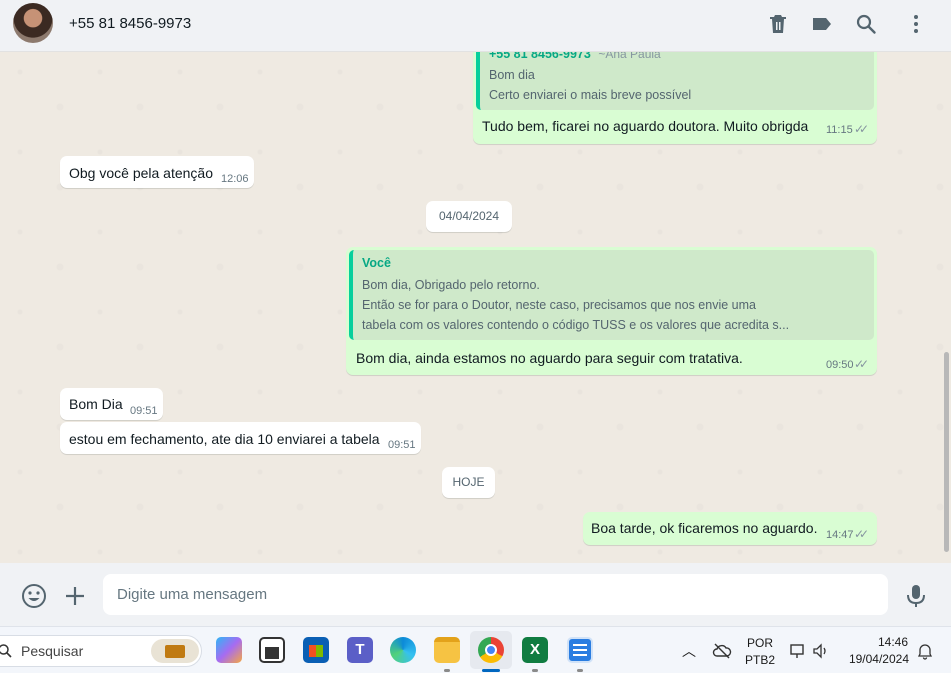 The image size is (951, 673). I want to click on task-view-icon, so click(272, 650).